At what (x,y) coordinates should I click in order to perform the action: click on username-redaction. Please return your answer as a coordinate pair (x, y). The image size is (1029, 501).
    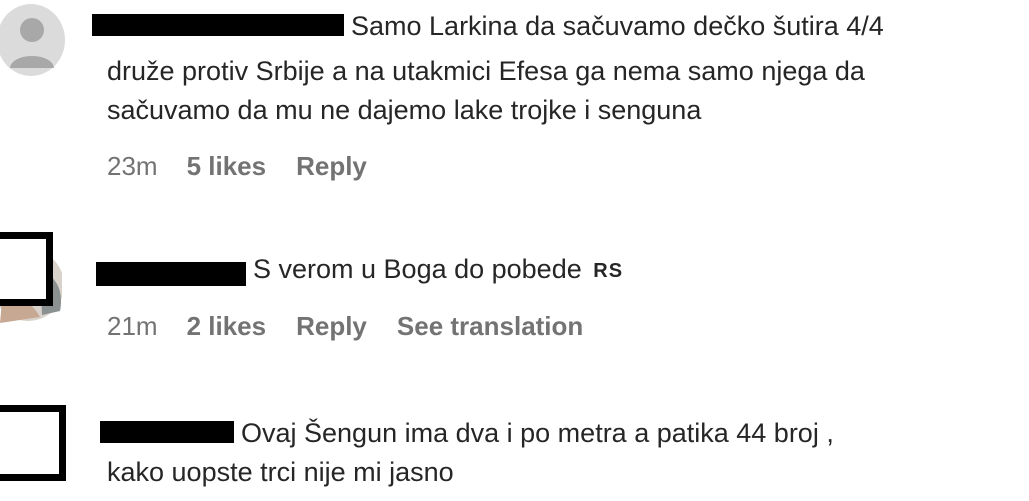
    Looking at the image, I should click on (167, 432).